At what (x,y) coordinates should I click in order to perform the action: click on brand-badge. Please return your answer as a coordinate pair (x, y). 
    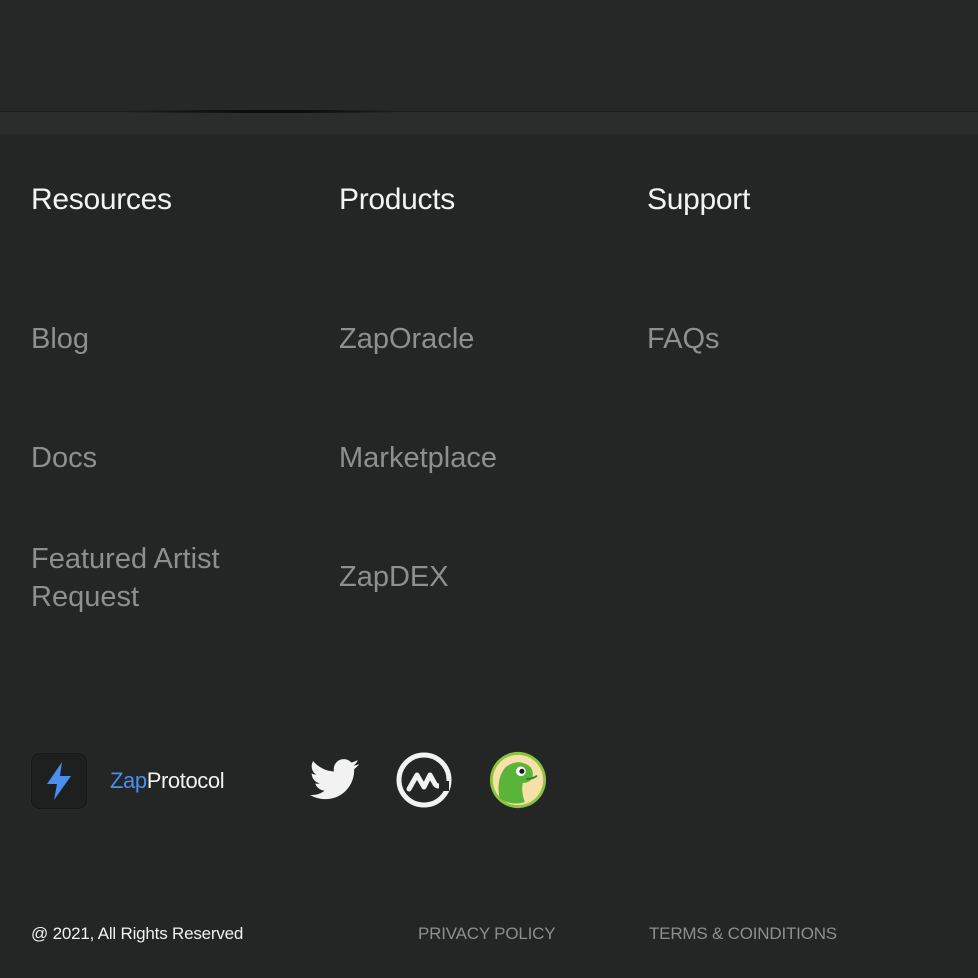
    Looking at the image, I should click on (59, 781).